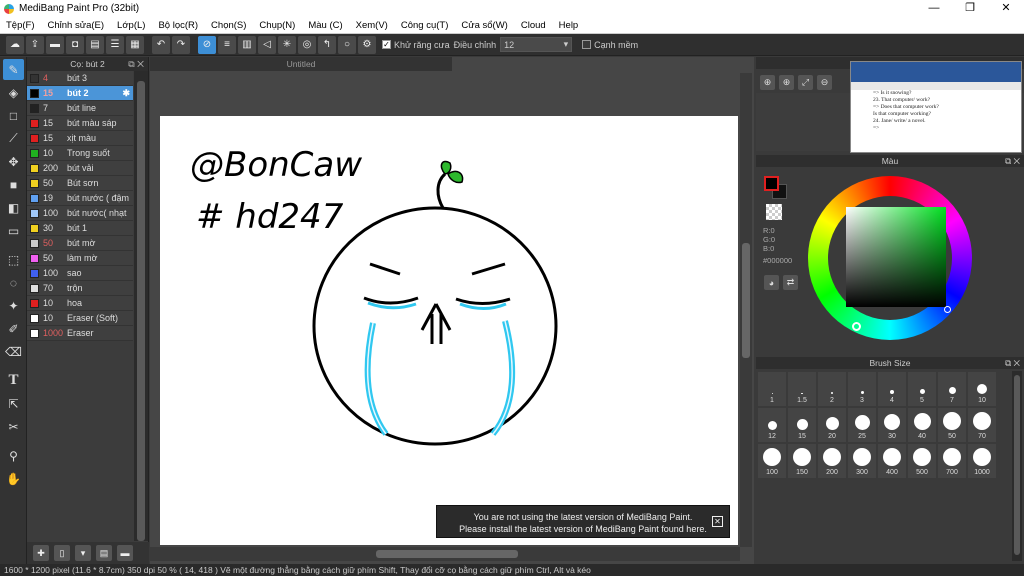 This screenshot has height=576, width=1024. I want to click on canvas-vertical-scrollbar, so click(746, 310).